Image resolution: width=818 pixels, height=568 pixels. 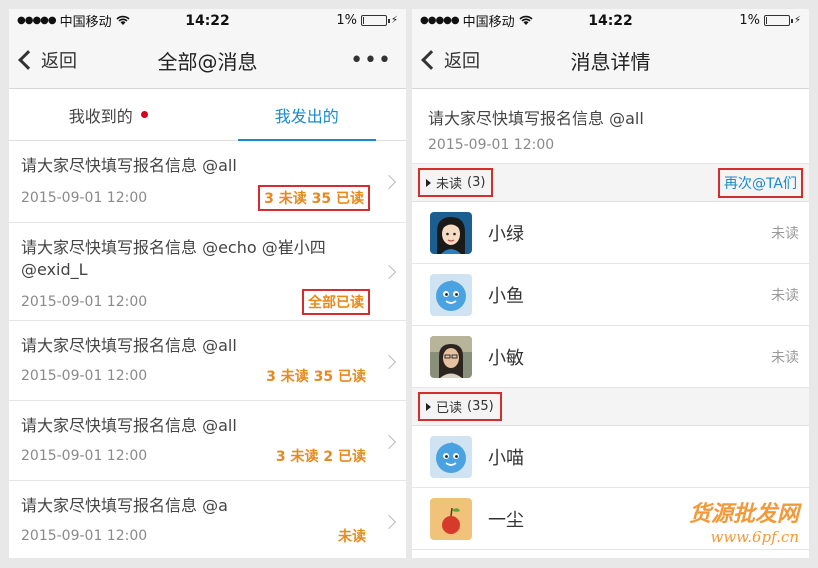 I want to click on user-row: 小鱼 未读, so click(x=610, y=295).